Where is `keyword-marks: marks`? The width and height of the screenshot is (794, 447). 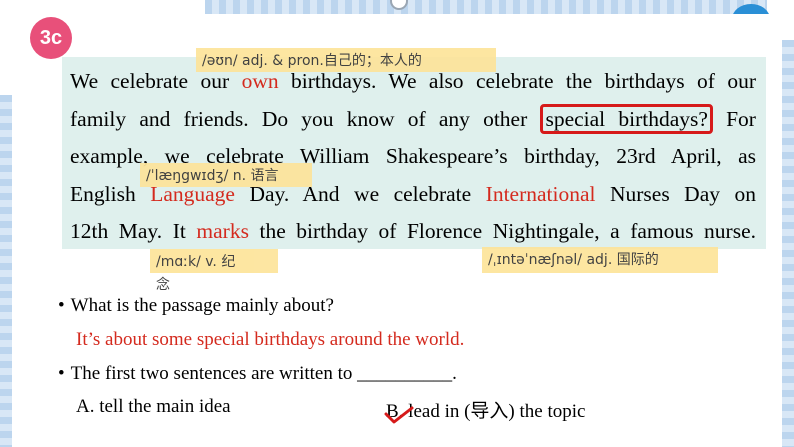 keyword-marks: marks is located at coordinates (222, 231).